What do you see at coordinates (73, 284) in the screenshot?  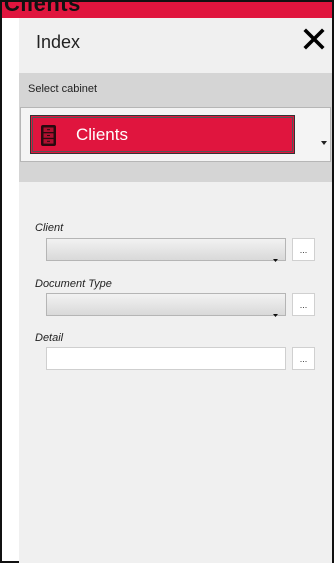 I see `document-type-label: Document Type` at bounding box center [73, 284].